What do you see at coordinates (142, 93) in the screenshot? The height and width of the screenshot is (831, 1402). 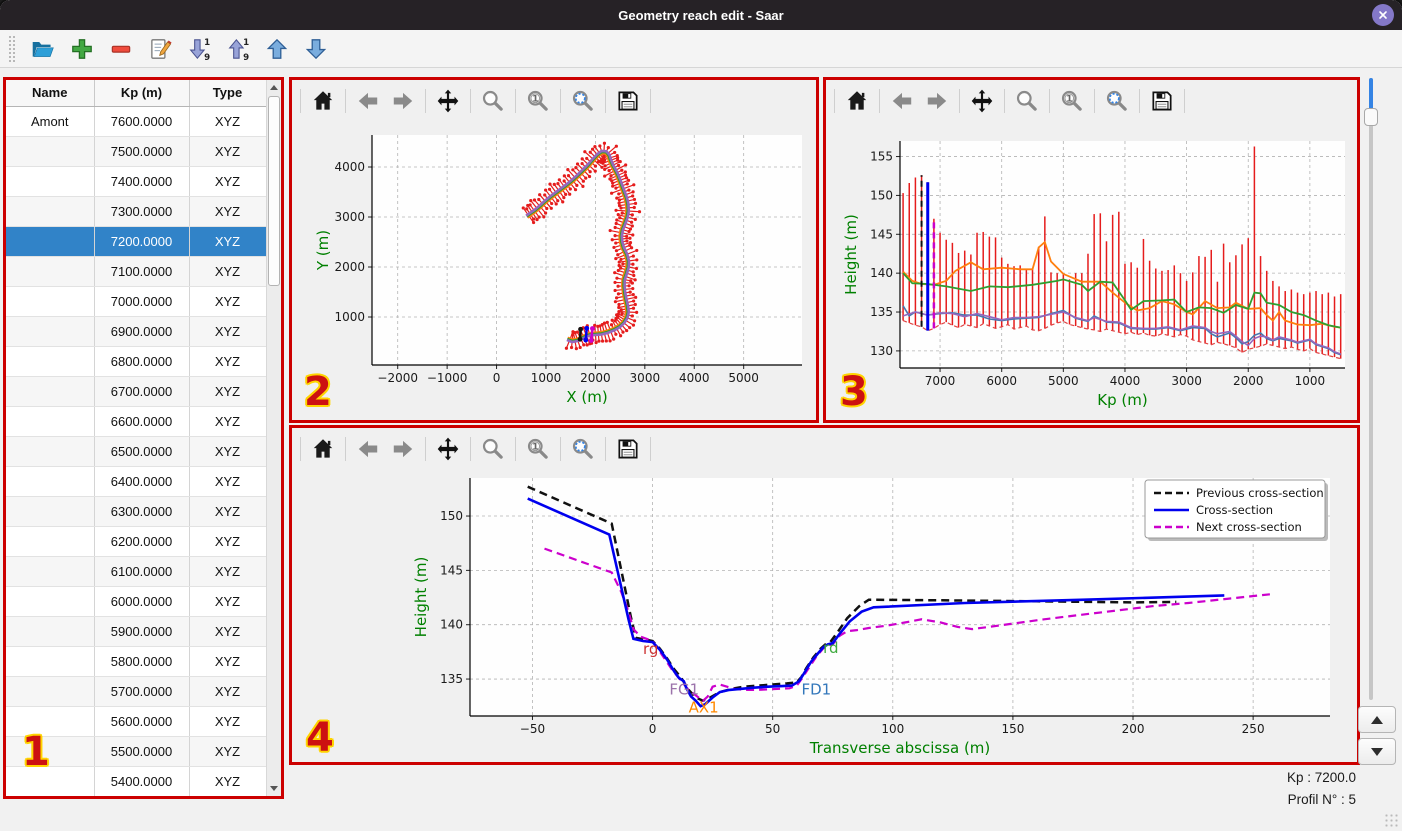 I see `column-header-kp: Kp (m)` at bounding box center [142, 93].